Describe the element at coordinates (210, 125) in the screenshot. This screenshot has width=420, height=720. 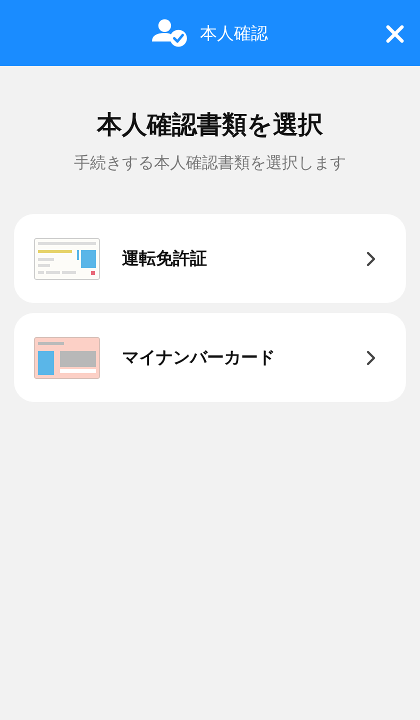
I see `page-heading: 本人確認書類を選択` at that location.